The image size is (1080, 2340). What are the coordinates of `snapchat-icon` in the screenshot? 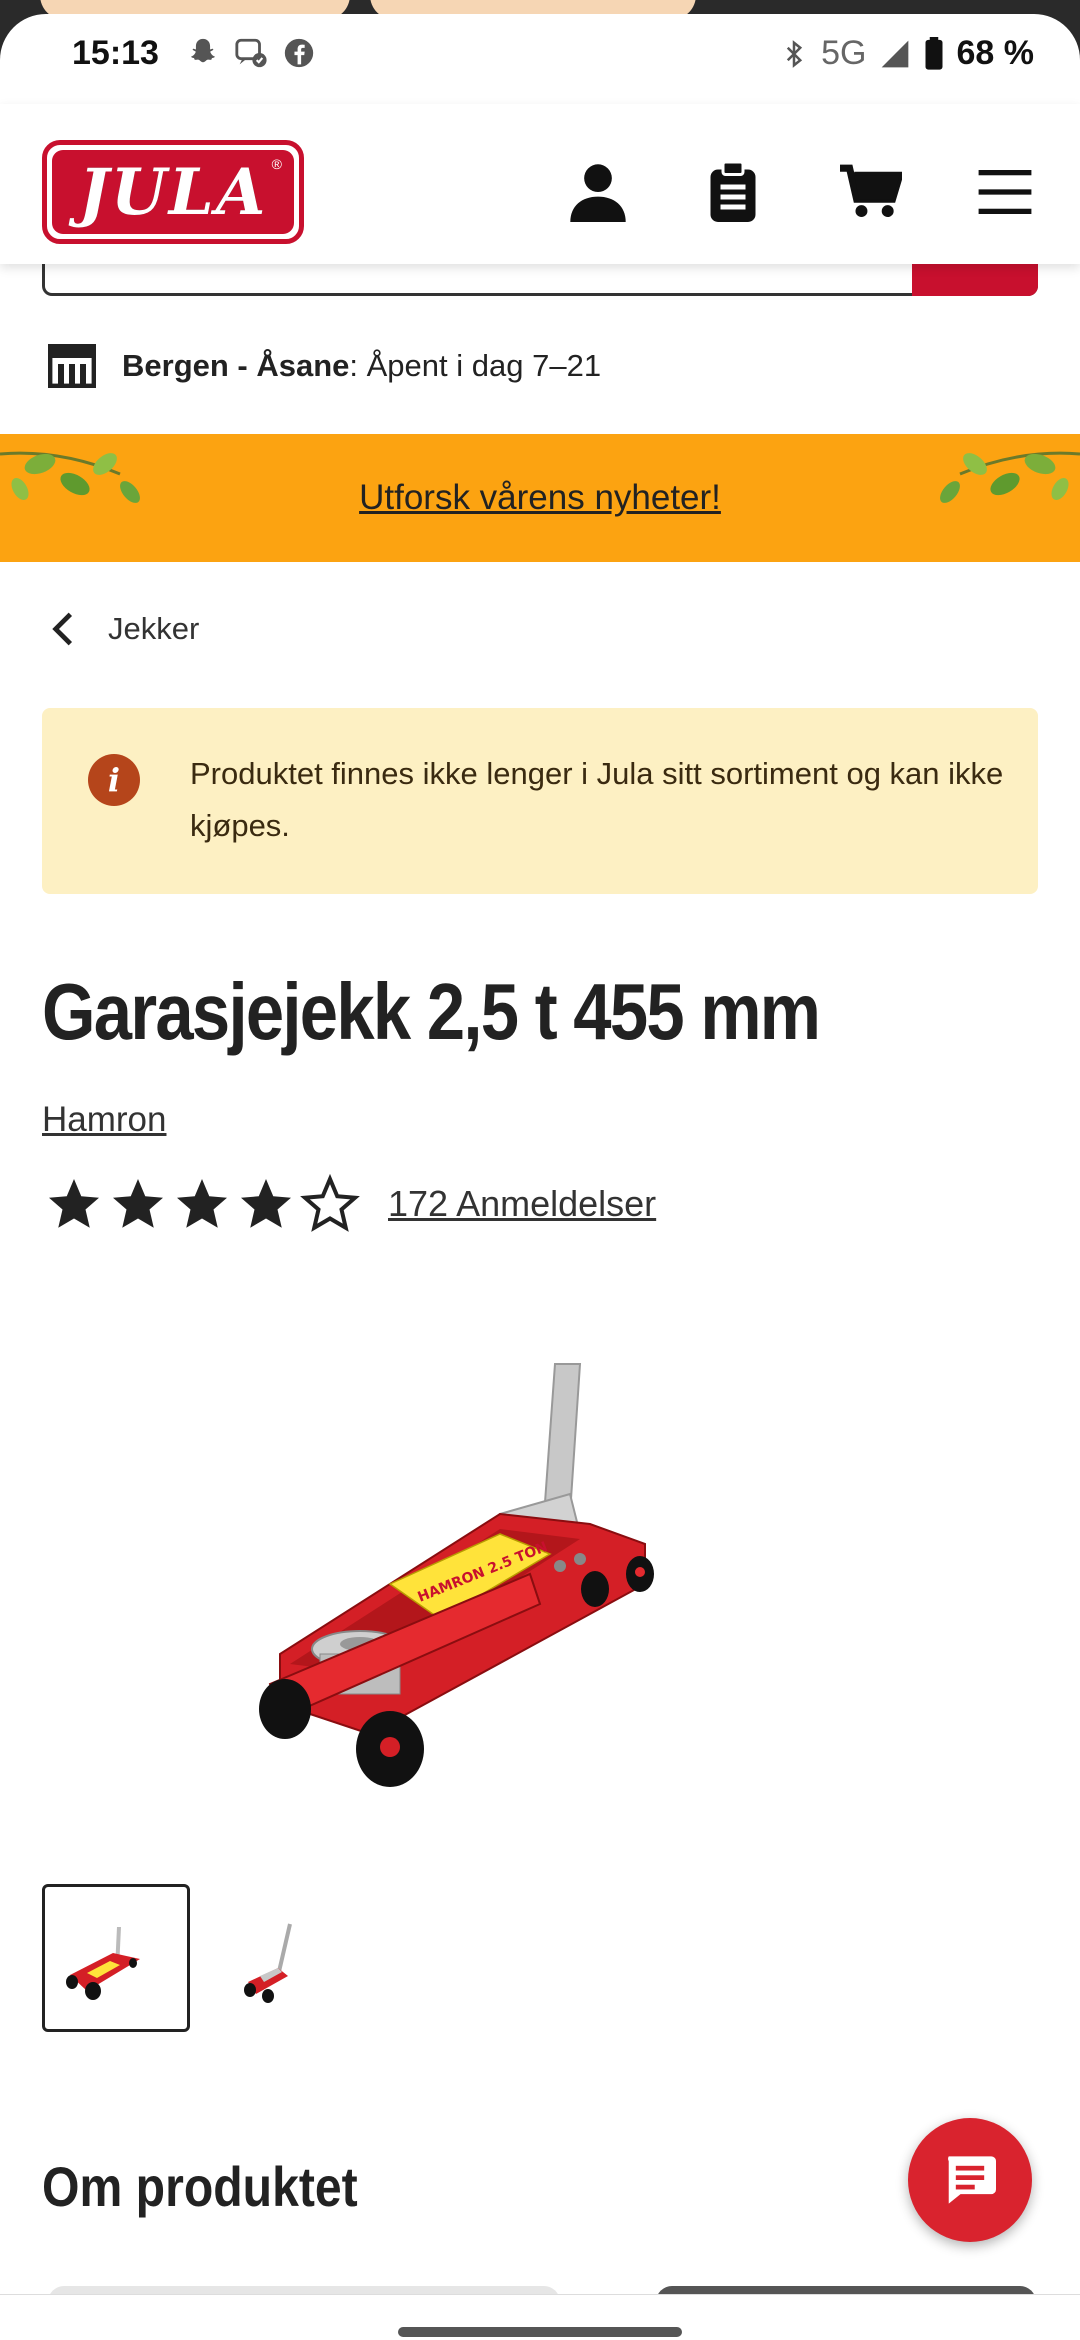 It's located at (203, 50).